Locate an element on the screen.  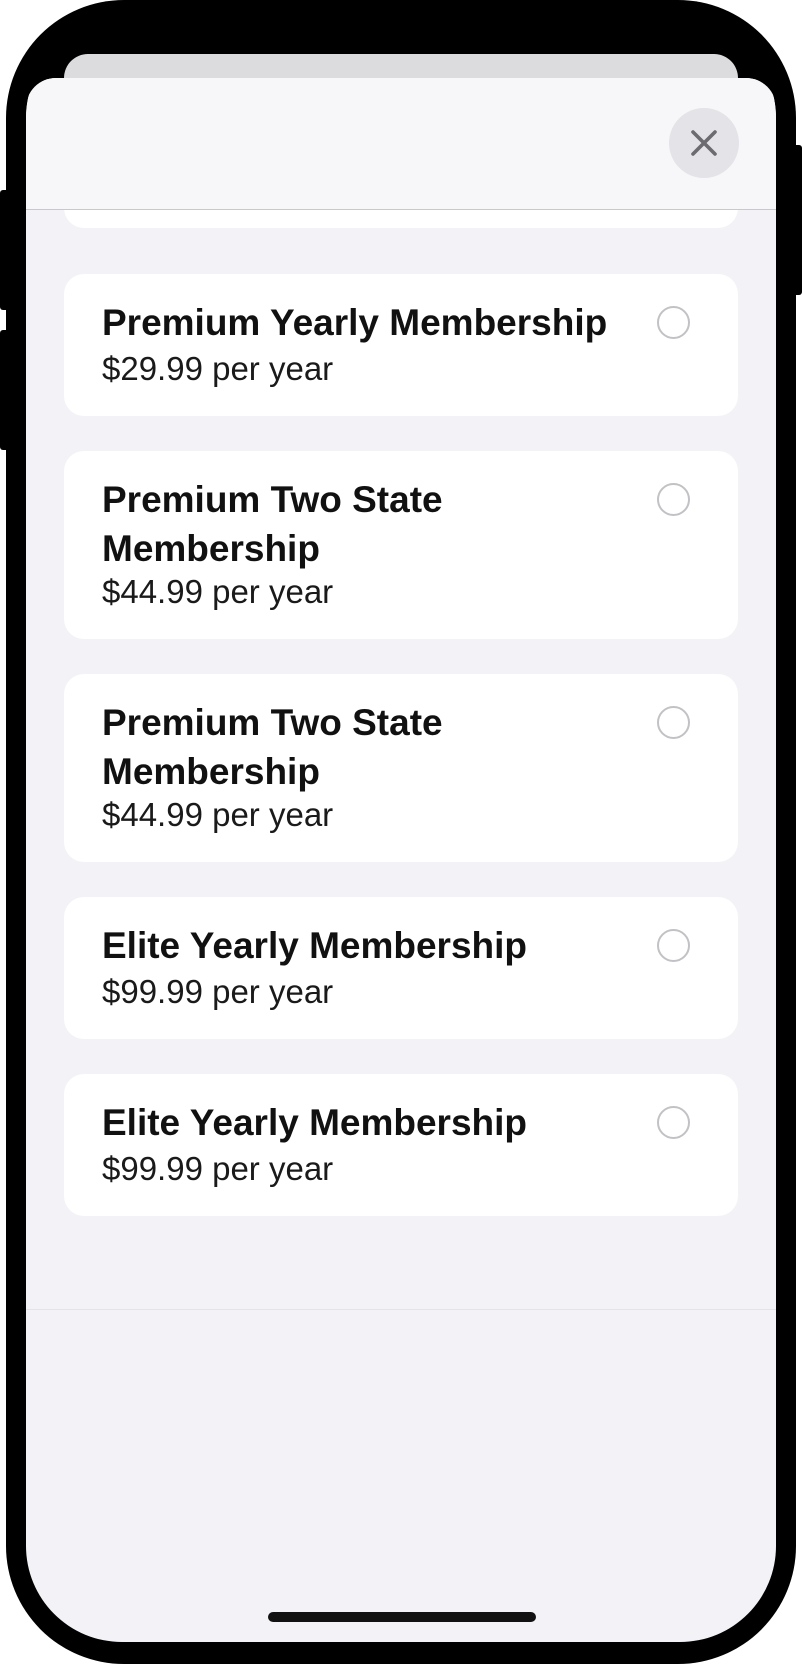
close-button is located at coordinates (704, 143).